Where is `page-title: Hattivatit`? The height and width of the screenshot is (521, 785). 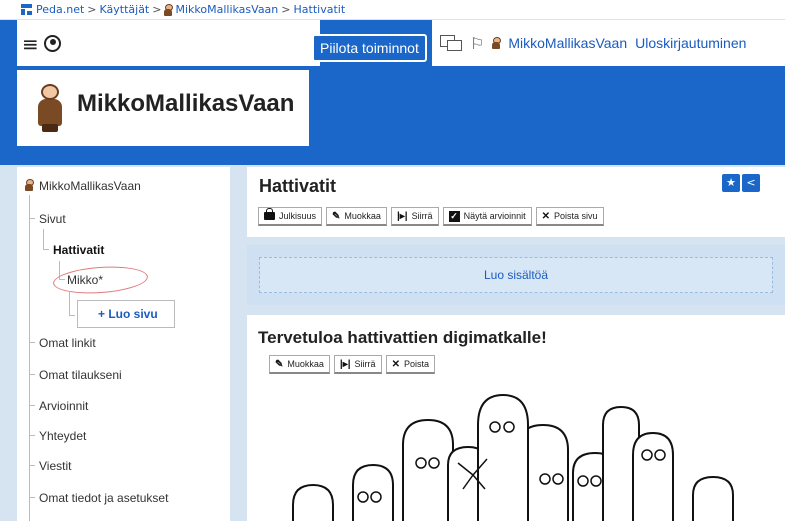 page-title: Hattivatit is located at coordinates (298, 186).